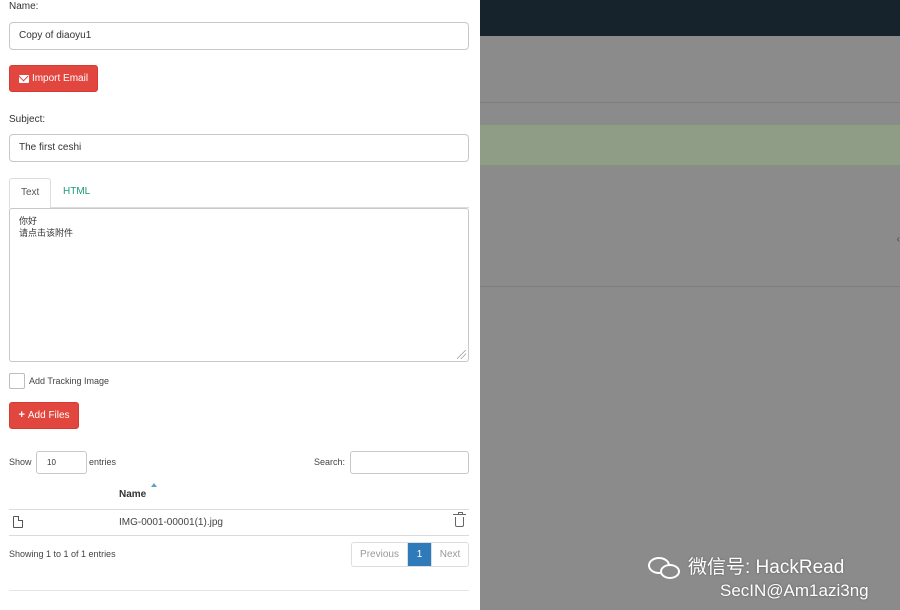  Describe the element at coordinates (30, 193) in the screenshot. I see `tab-text: Text` at that location.